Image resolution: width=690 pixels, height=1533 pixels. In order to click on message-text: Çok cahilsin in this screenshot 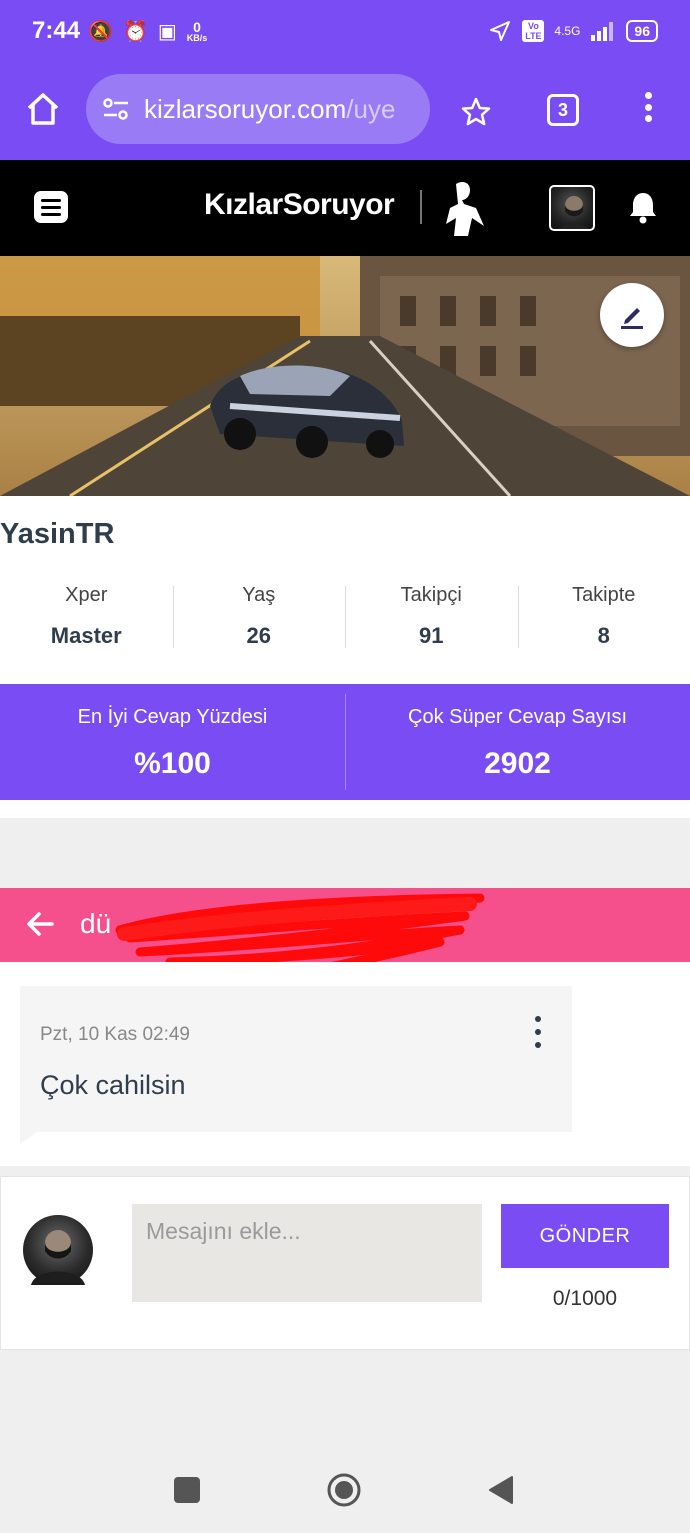, I will do `click(113, 1085)`.